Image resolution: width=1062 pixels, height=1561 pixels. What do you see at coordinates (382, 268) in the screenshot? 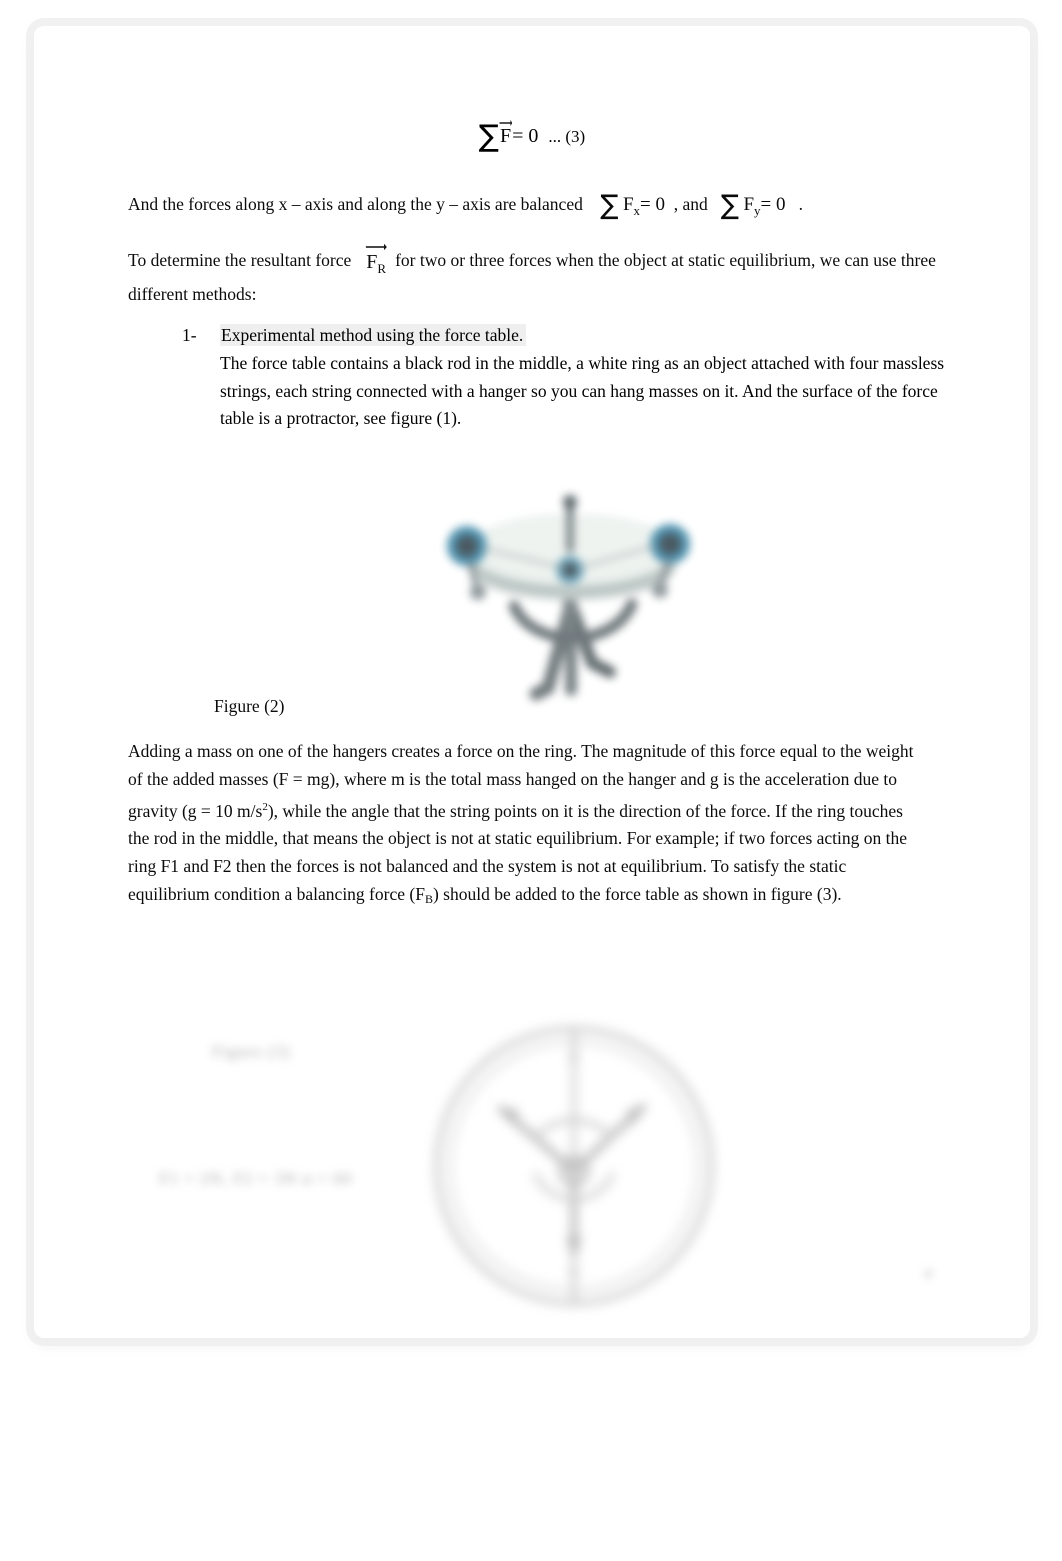
I see `fr-subscript: R` at bounding box center [382, 268].